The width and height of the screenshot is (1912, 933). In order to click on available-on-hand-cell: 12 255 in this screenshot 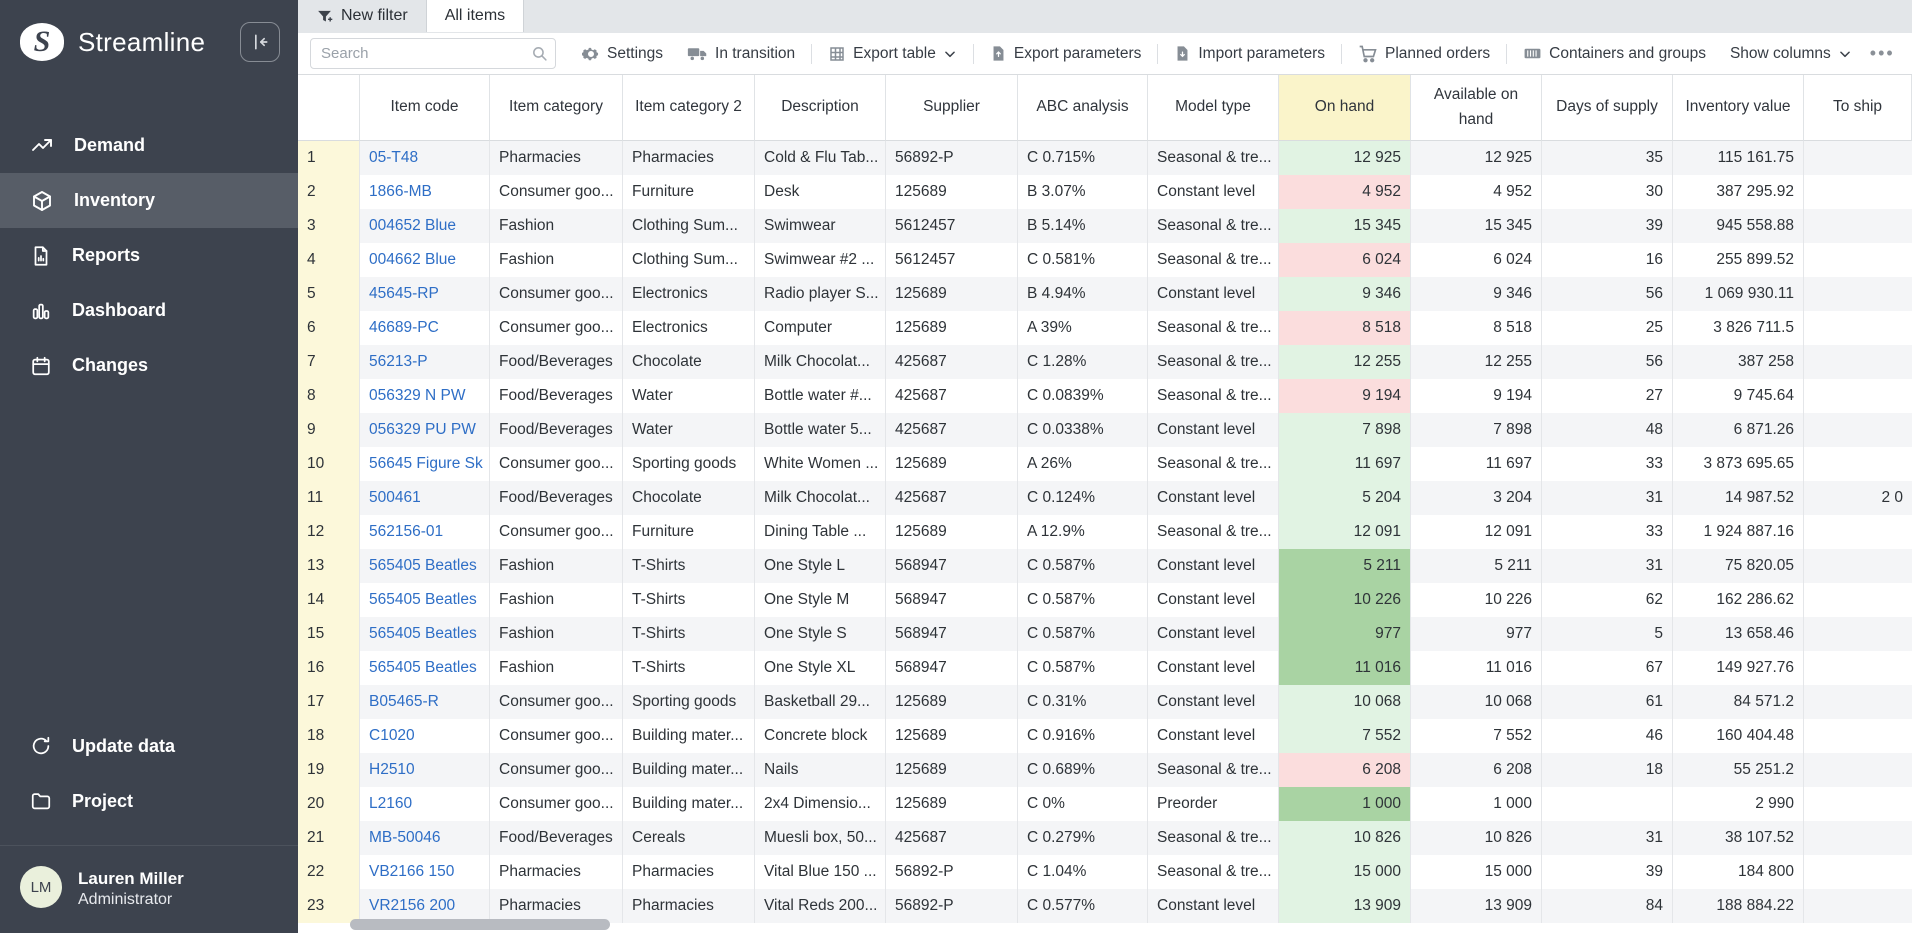, I will do `click(1476, 362)`.